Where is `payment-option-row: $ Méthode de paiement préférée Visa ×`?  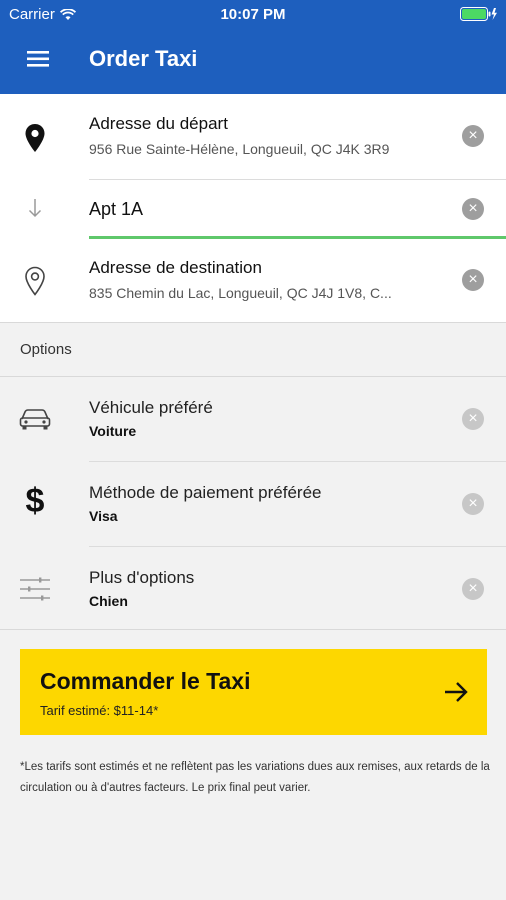
payment-option-row: $ Méthode de paiement préférée Visa × is located at coordinates (253, 504).